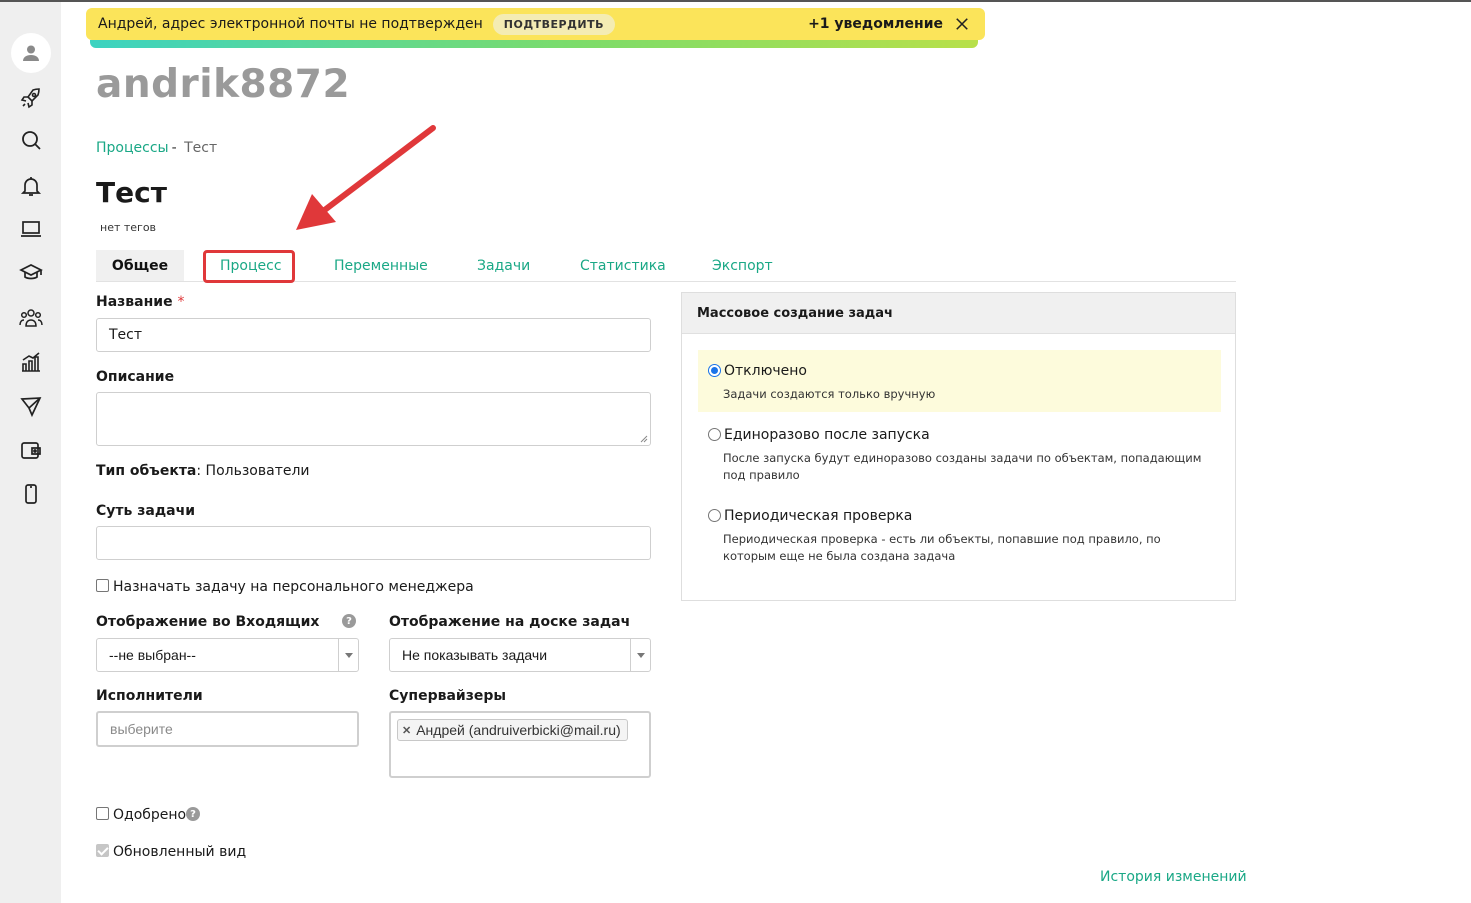 The height and width of the screenshot is (903, 1471). I want to click on supervisor-chip: ✕ Андрей (andruiverbicki@mail.ru), so click(512, 730).